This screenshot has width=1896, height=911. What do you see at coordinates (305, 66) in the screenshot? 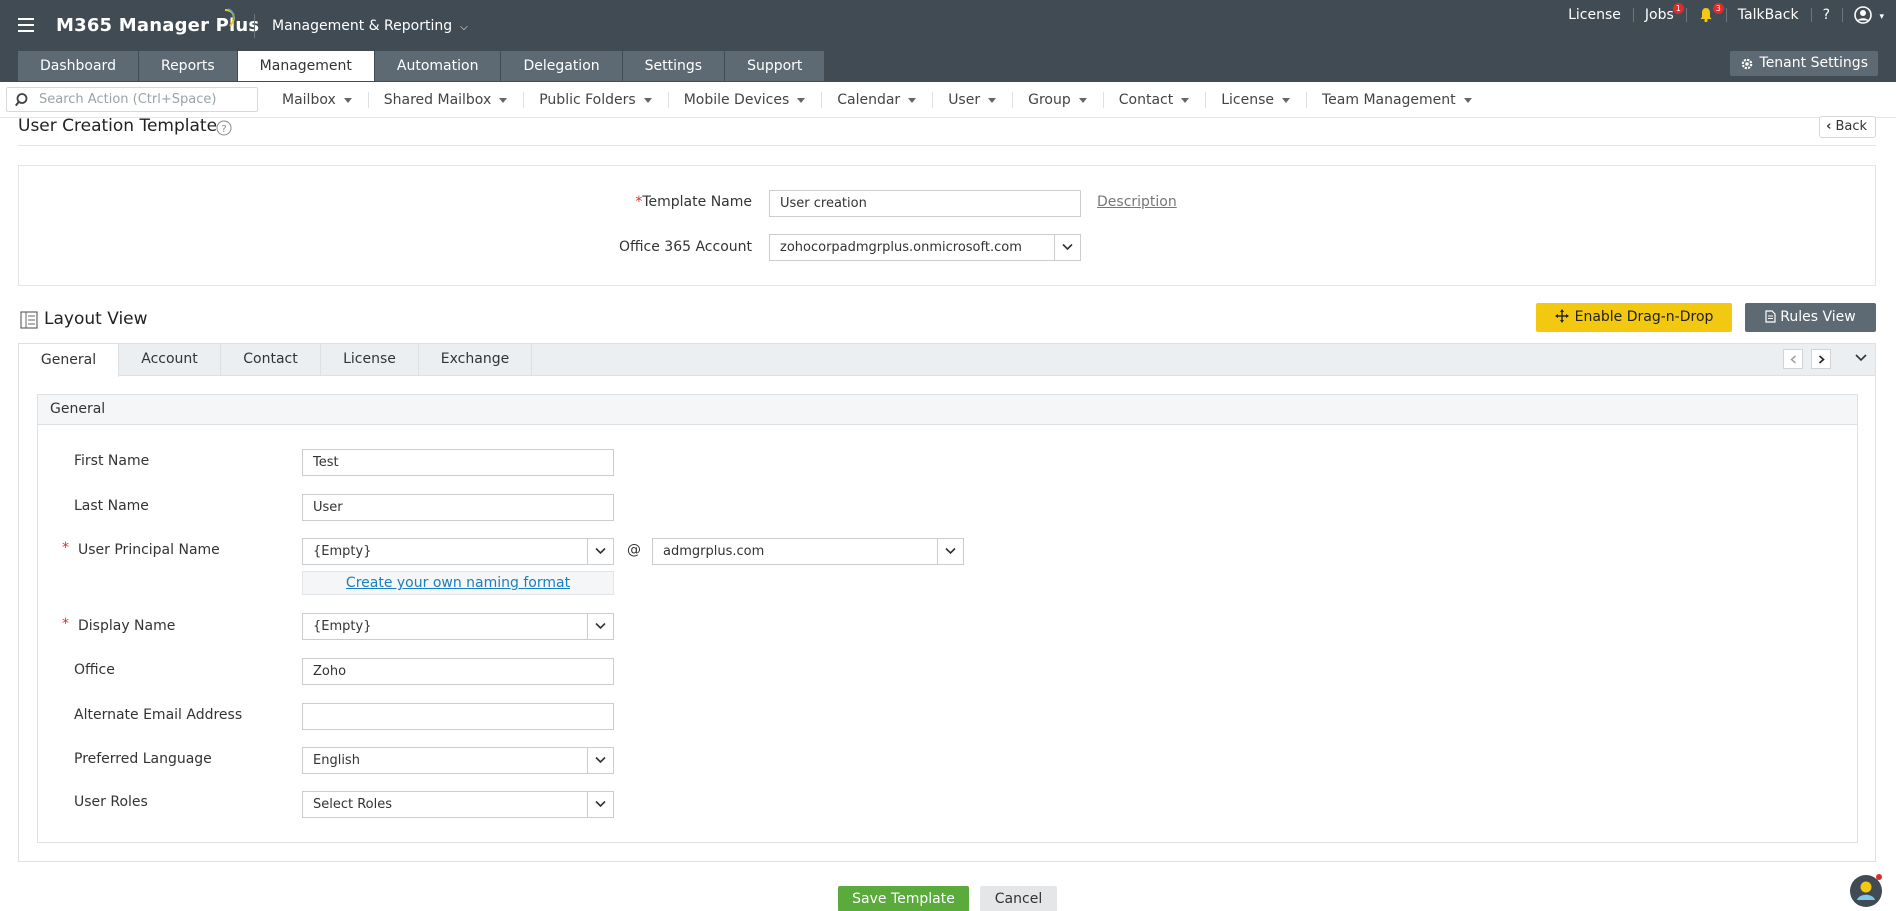
I see `tab-management: Management` at bounding box center [305, 66].